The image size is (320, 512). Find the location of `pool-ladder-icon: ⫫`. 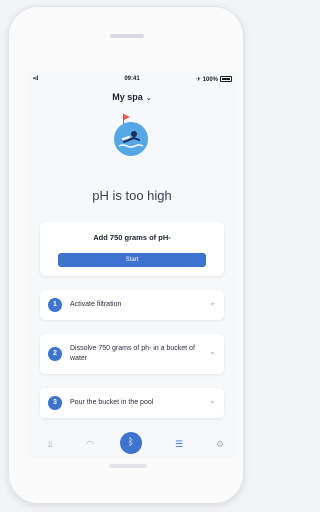

pool-ladder-icon: ⫫ is located at coordinates (50, 444).